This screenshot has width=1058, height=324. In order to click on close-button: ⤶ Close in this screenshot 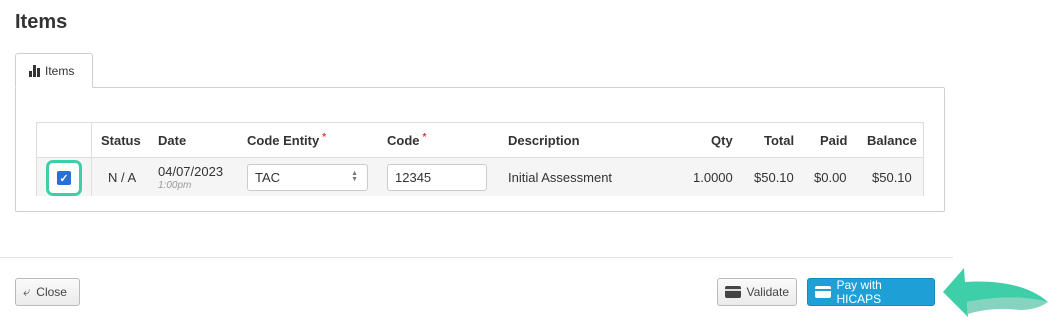, I will do `click(47, 292)`.